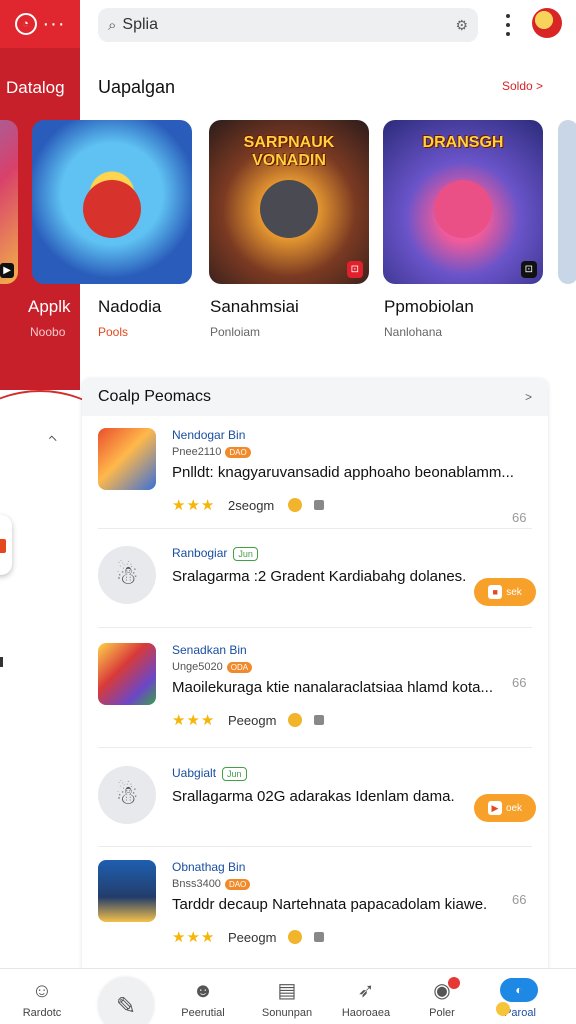 The image size is (576, 1024). What do you see at coordinates (126, 1006) in the screenshot?
I see `compose-icon: ✎` at bounding box center [126, 1006].